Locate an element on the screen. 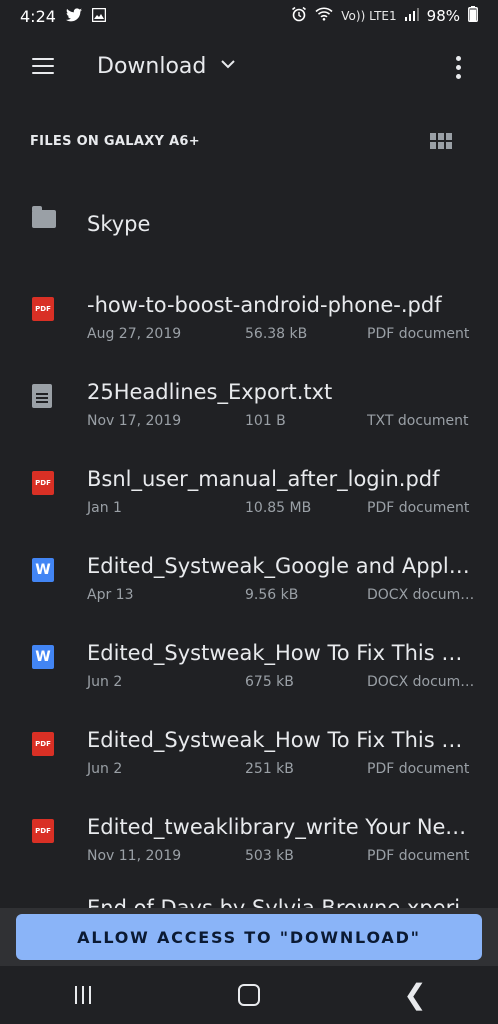 This screenshot has width=498, height=1024. back-button: ❮ is located at coordinates (415, 995).